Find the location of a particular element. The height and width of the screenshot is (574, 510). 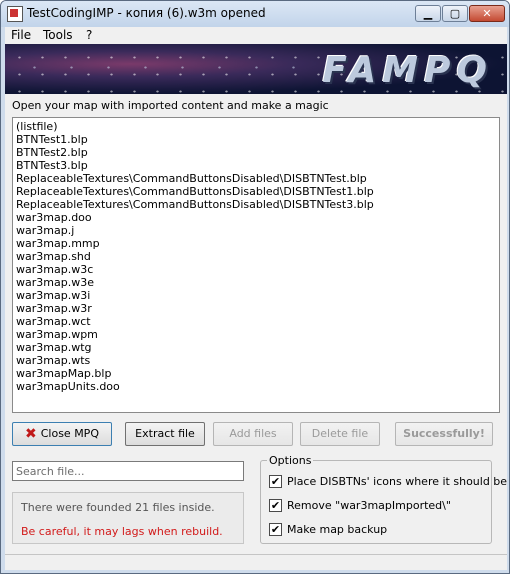

file-list-item: war3map.shd is located at coordinates (257, 256).